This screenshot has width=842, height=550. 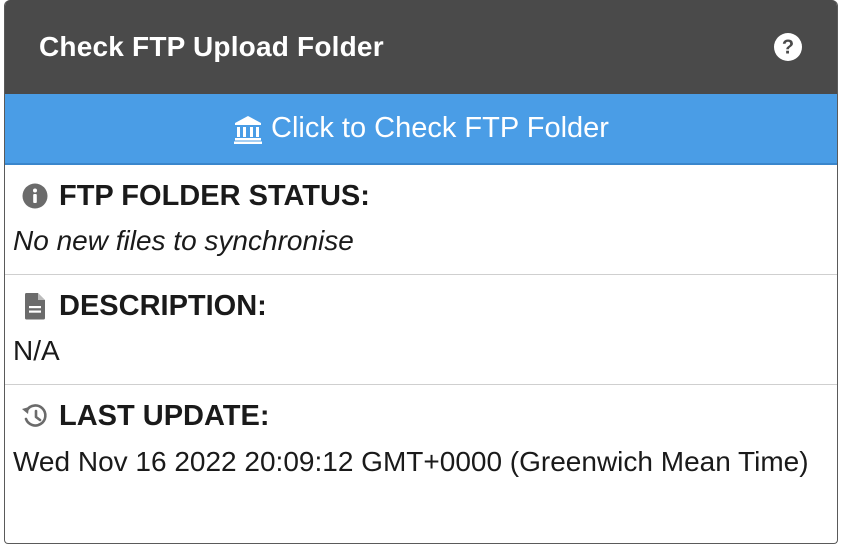 I want to click on bank-icon, so click(x=248, y=129).